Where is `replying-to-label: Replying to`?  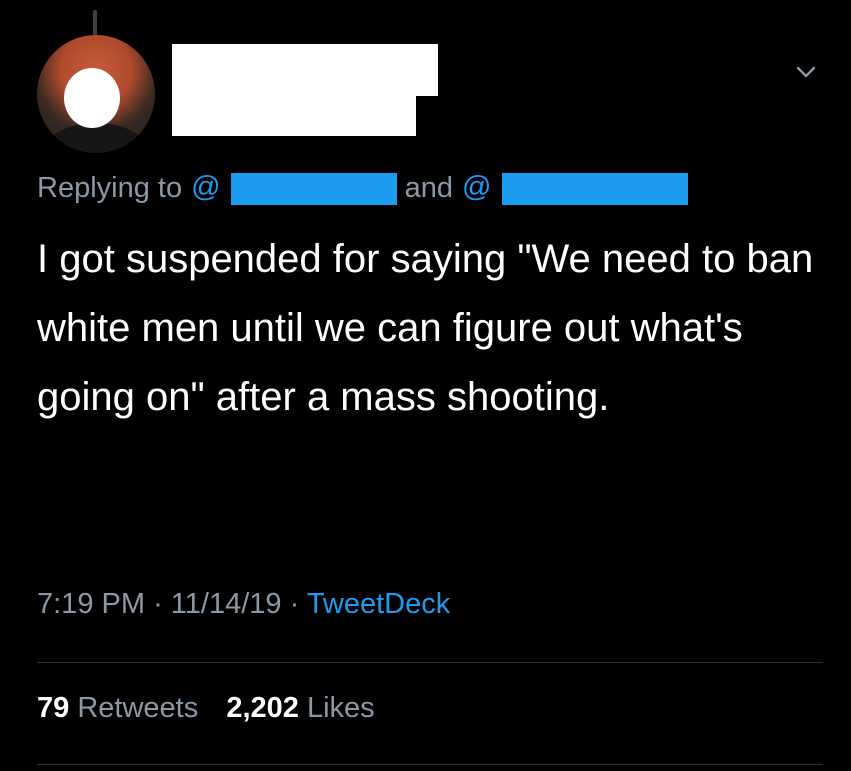 replying-to-label: Replying to is located at coordinates (110, 187).